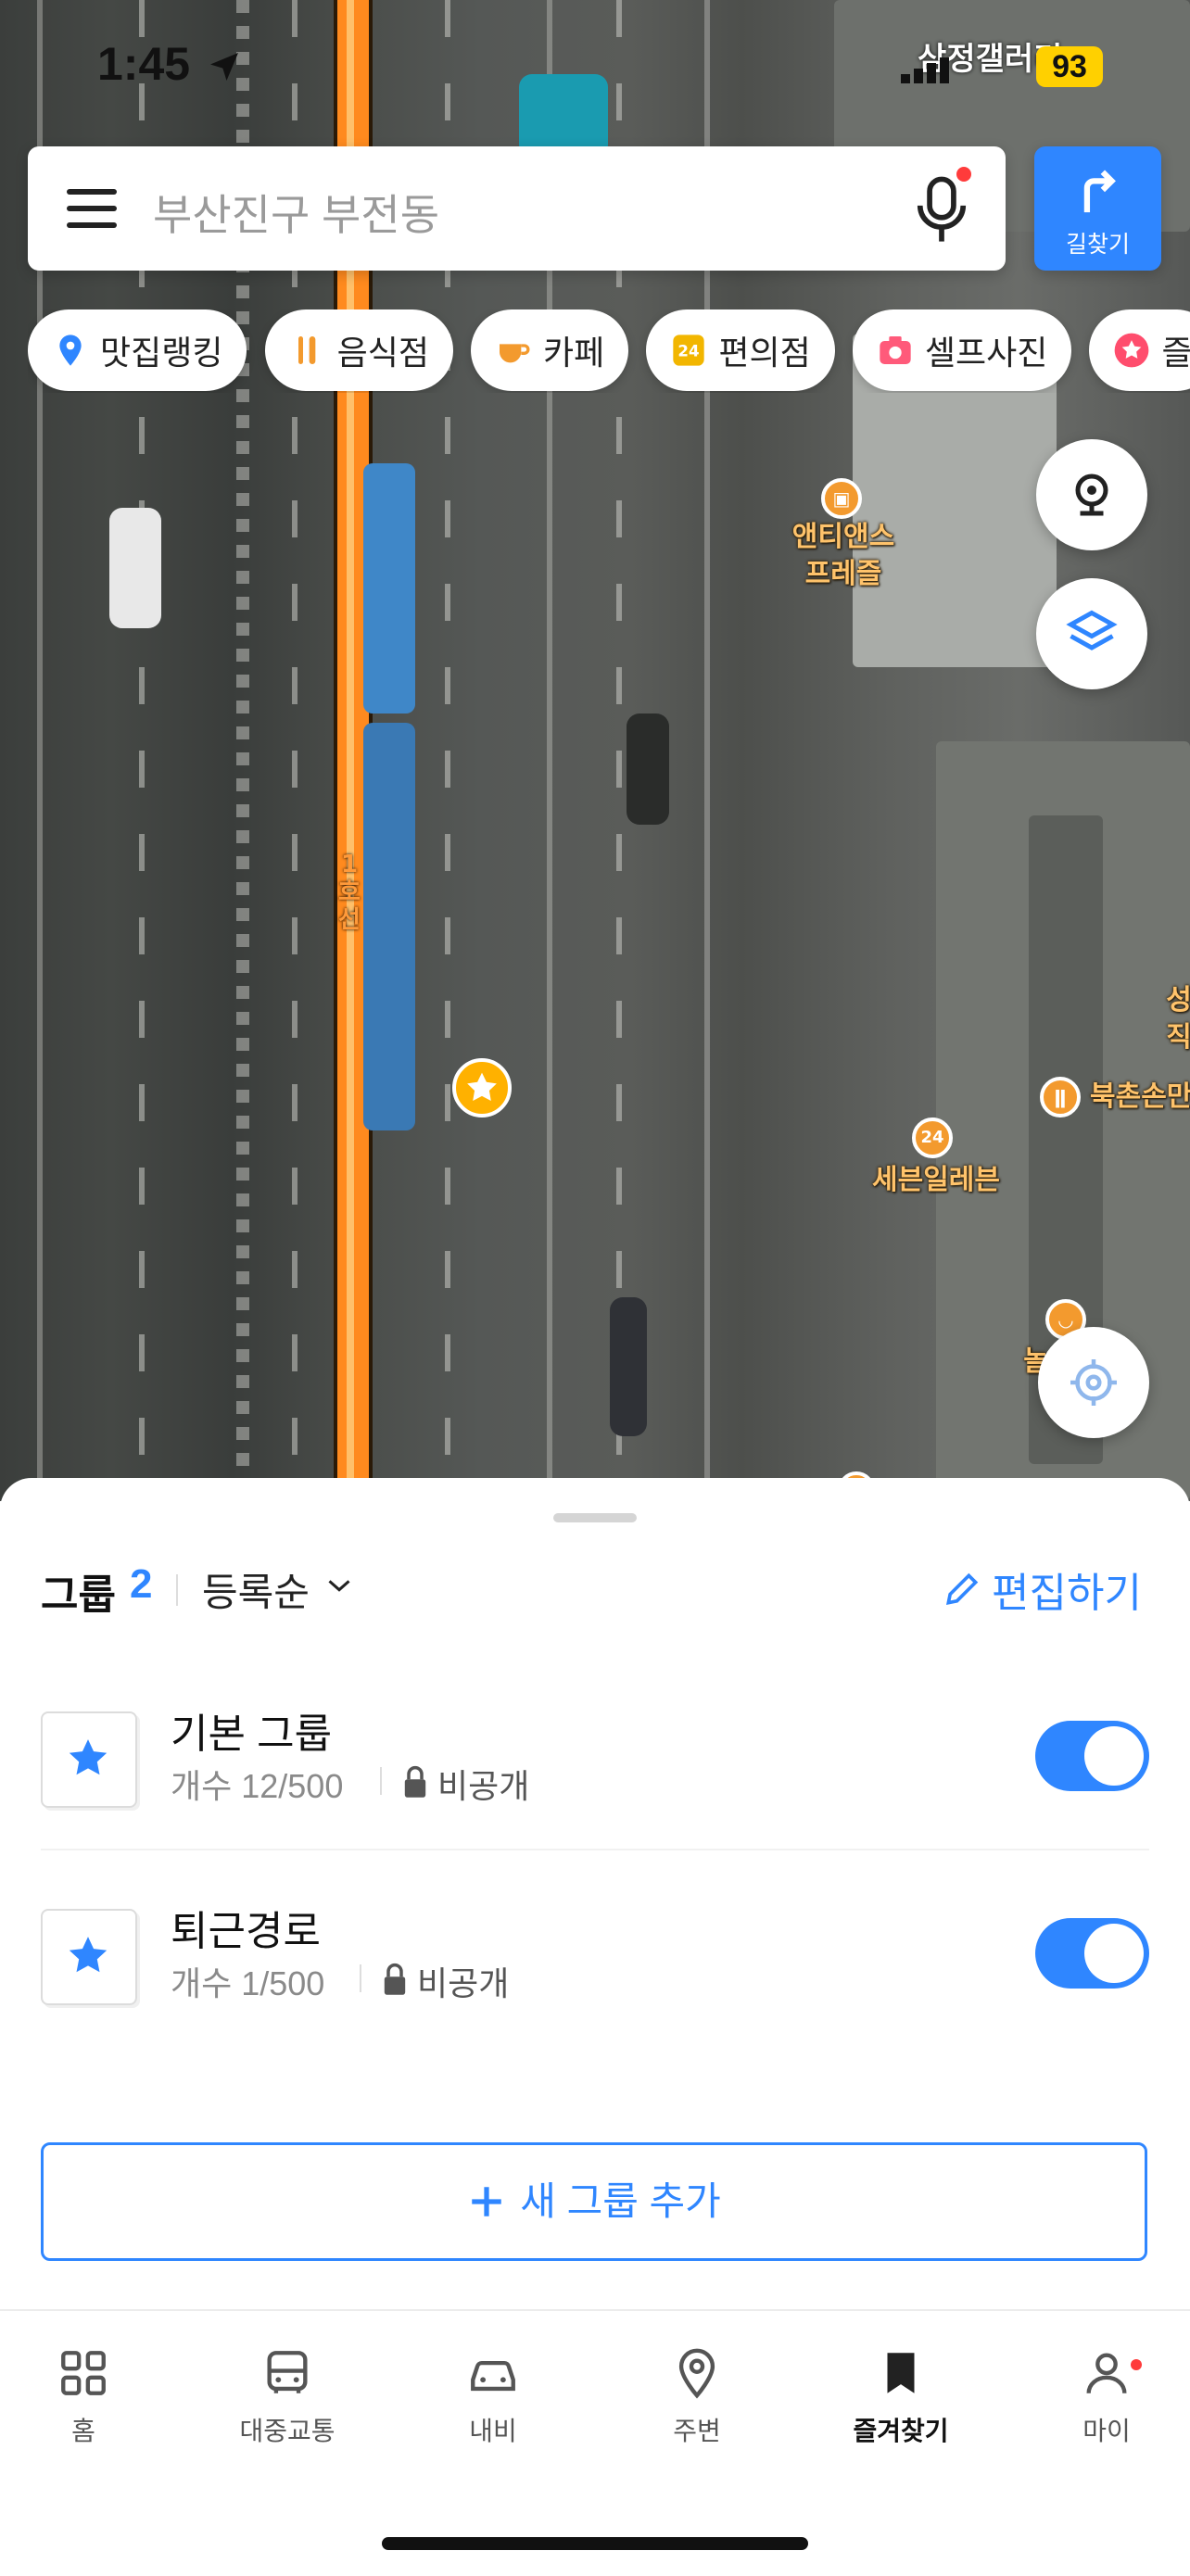 Image resolution: width=1190 pixels, height=2576 pixels. Describe the element at coordinates (306, 350) in the screenshot. I see `fork-knife-icon` at that location.